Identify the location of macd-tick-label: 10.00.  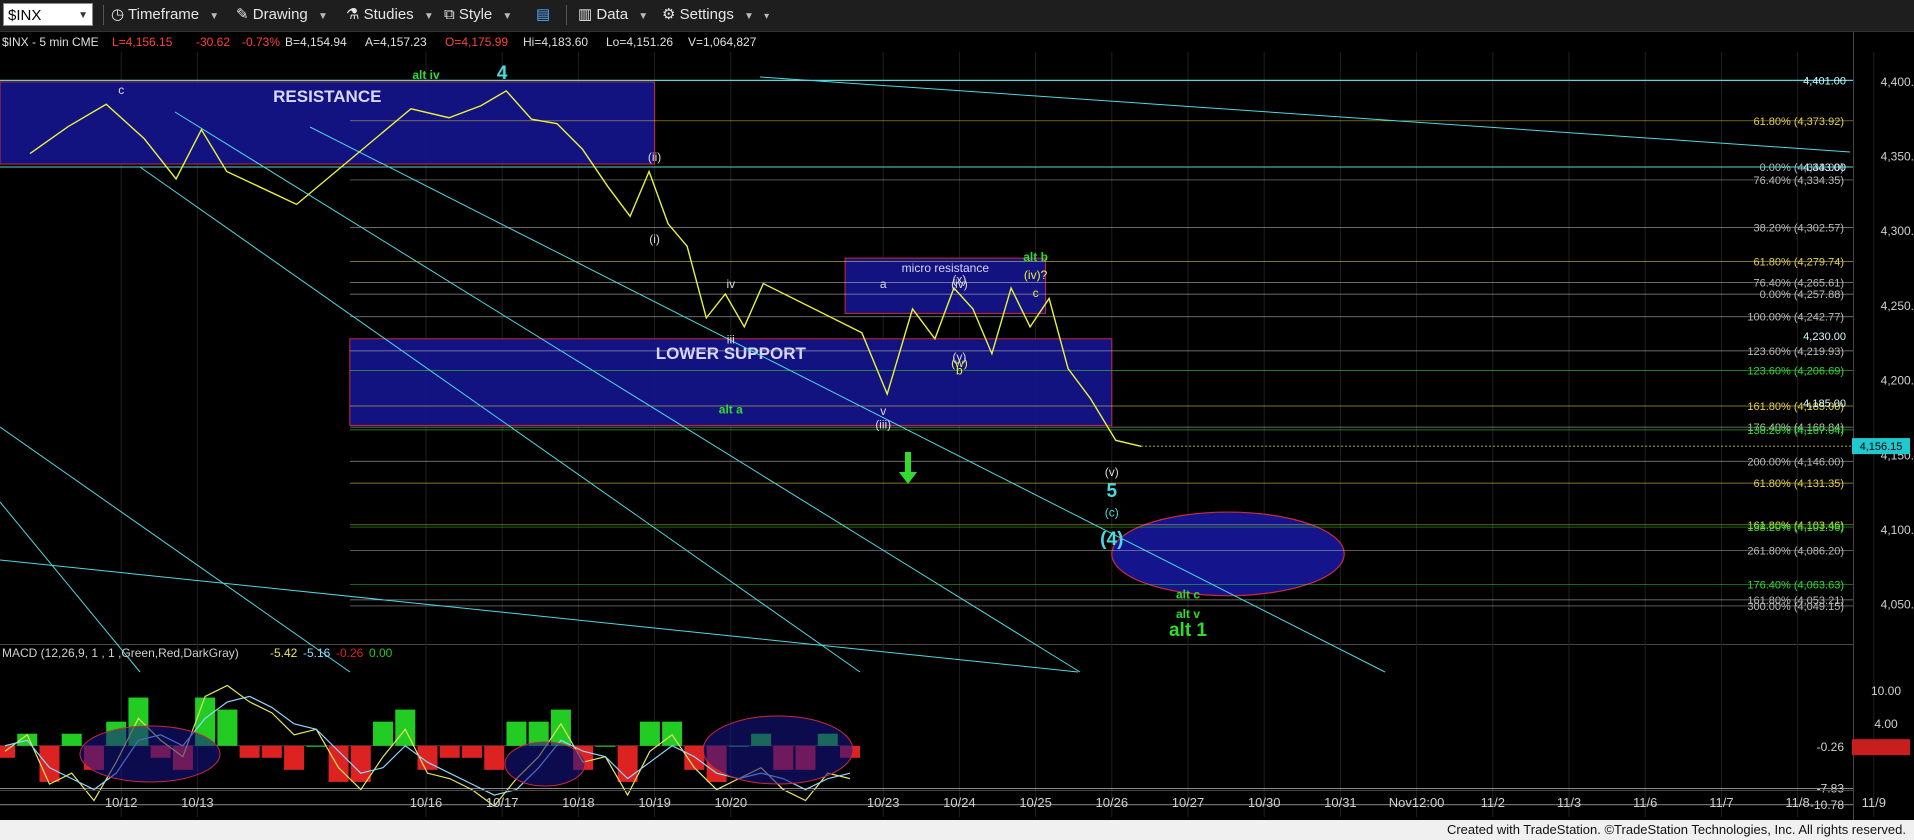
(1886, 691).